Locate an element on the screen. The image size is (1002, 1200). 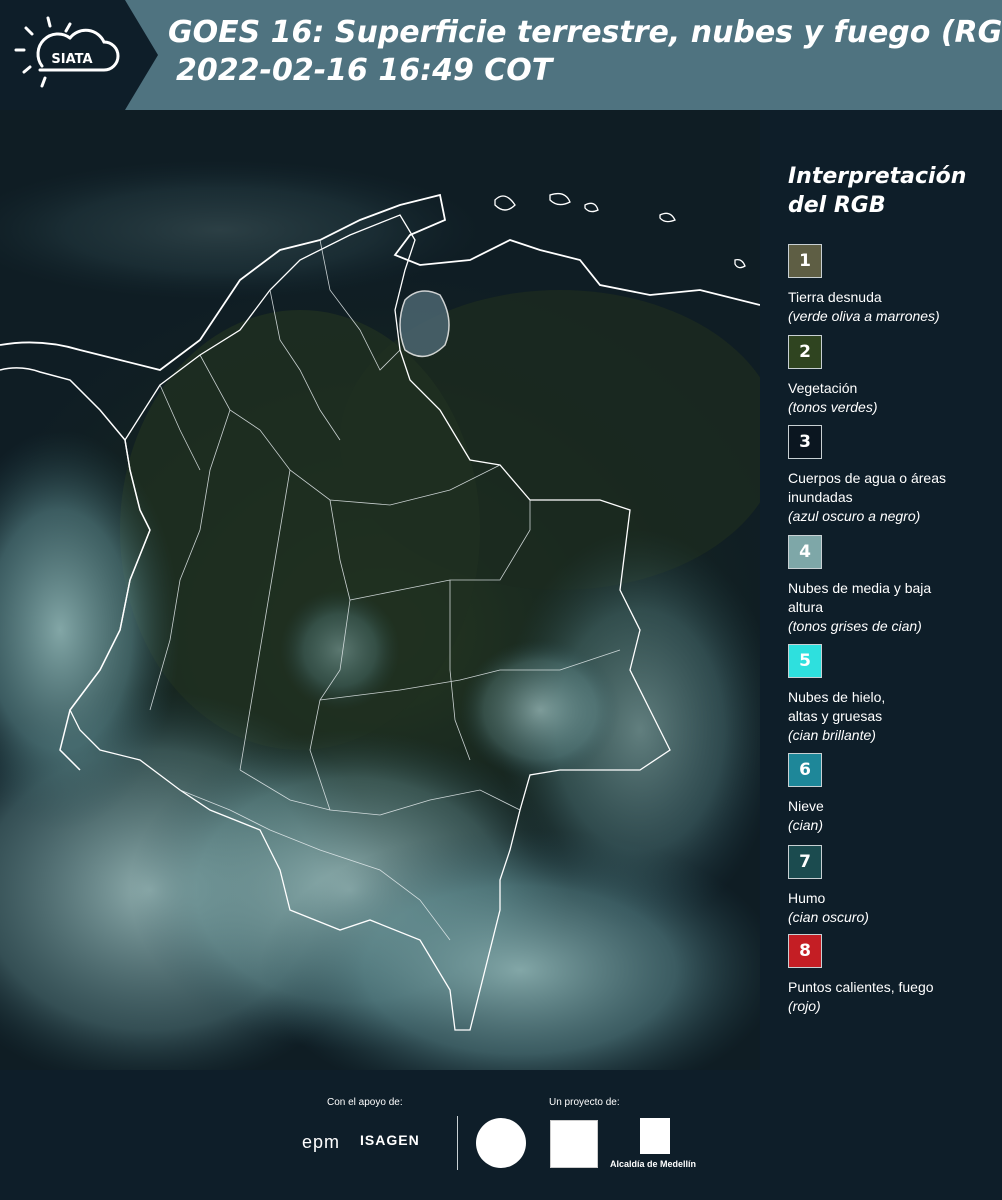
logo-panel: SIATA is located at coordinates (79, 55).